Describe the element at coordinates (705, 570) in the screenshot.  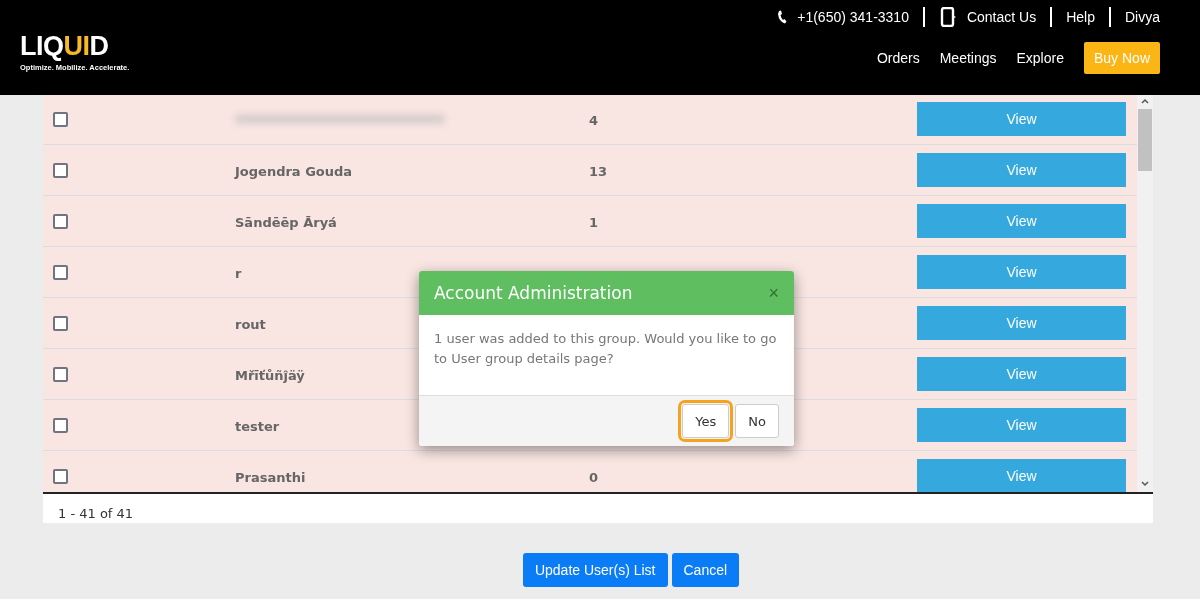
I see `cancel-button: Cancel` at that location.